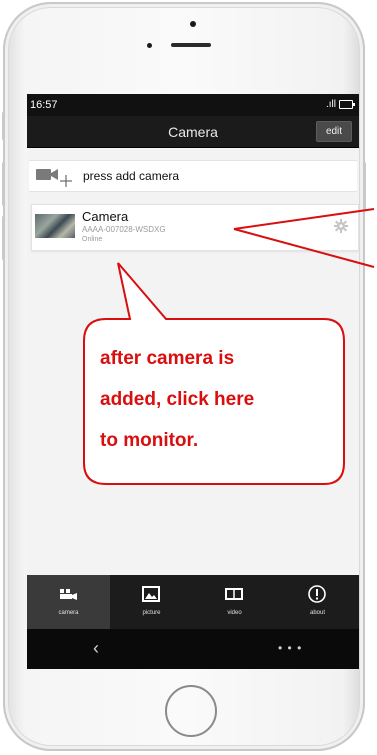  What do you see at coordinates (304, 248) in the screenshot?
I see `arrow-line-bottom` at bounding box center [304, 248].